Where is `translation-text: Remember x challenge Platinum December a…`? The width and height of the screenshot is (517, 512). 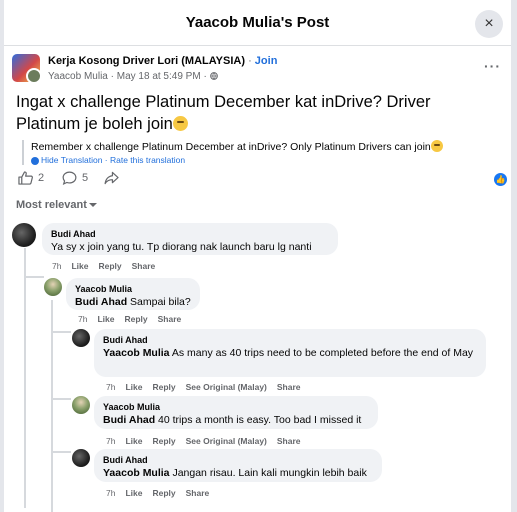 translation-text: Remember x challenge Platinum December a… is located at coordinates (261, 147).